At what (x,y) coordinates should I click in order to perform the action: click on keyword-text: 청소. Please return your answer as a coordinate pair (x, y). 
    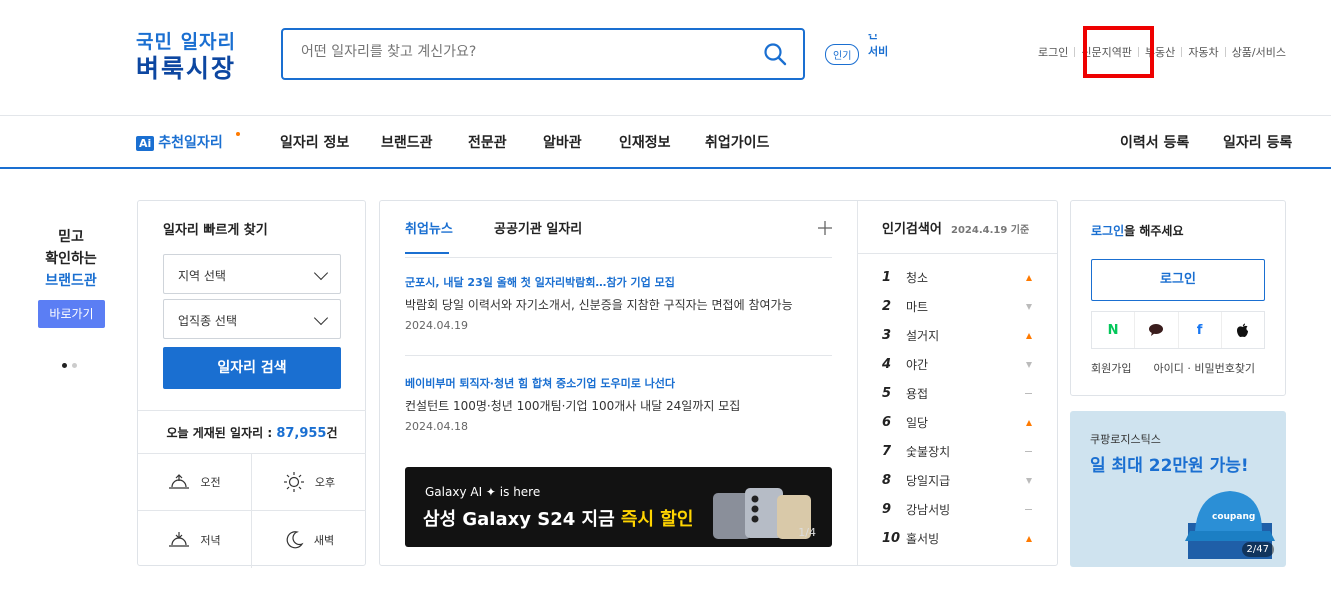
    Looking at the image, I should click on (917, 278).